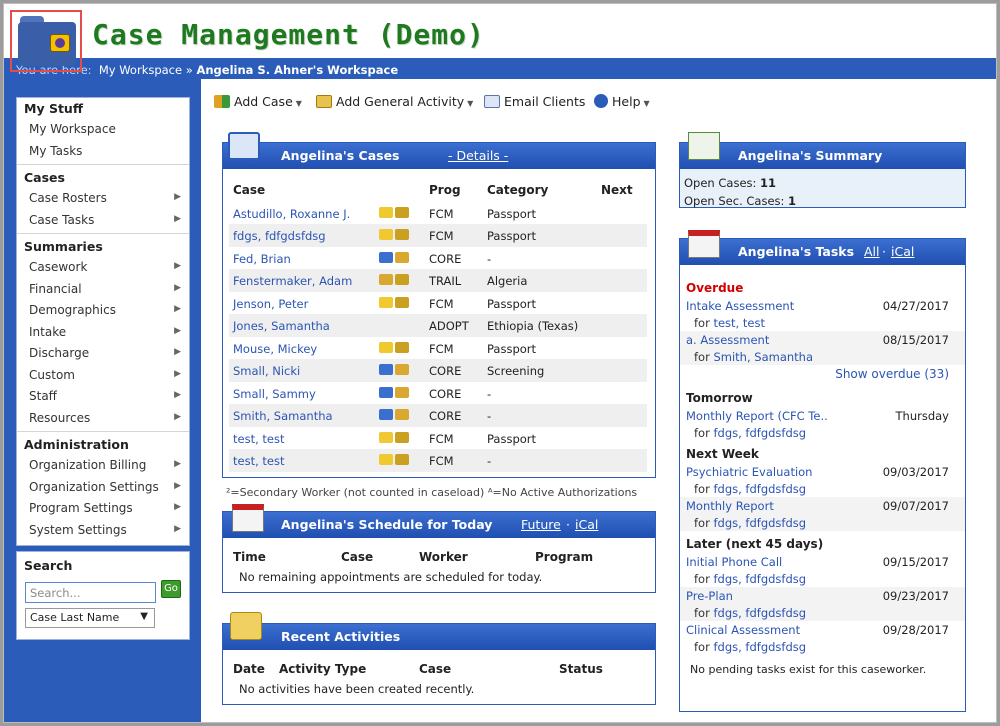  I want to click on sidebar-item-label: System Settings, so click(78, 529).